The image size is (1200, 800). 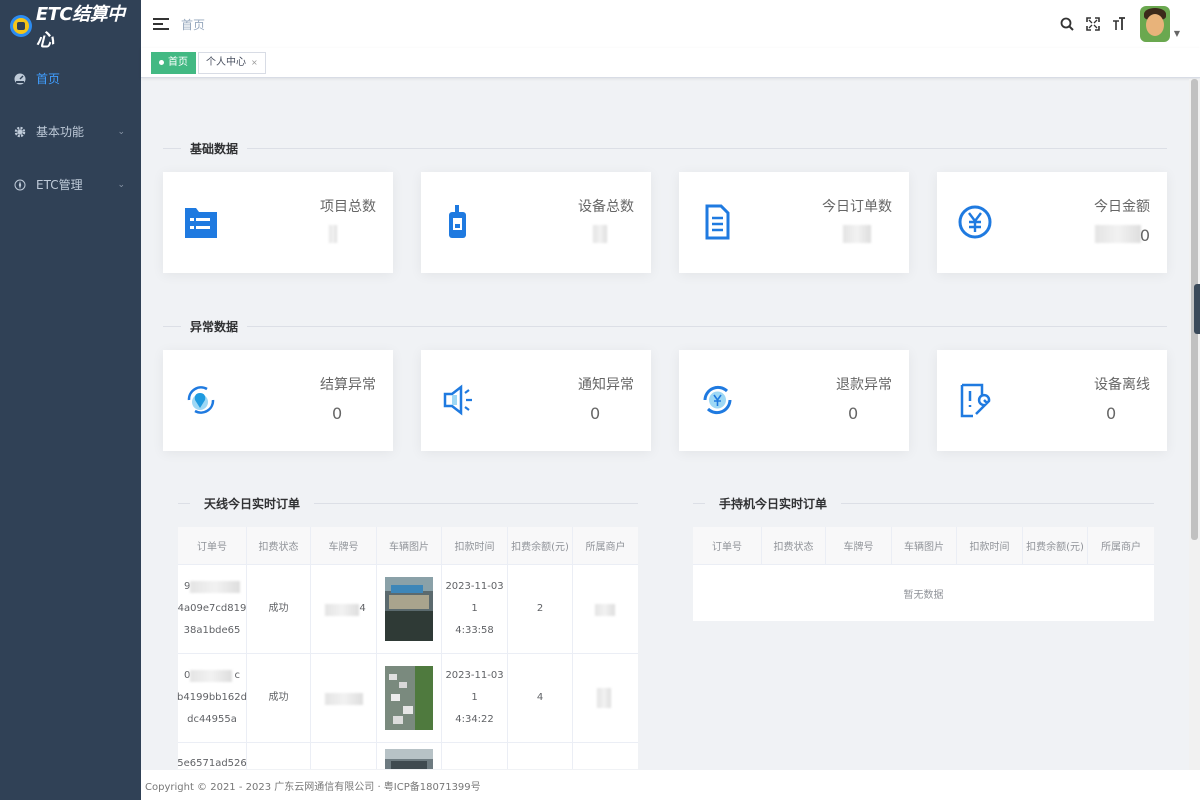 What do you see at coordinates (606, 385) in the screenshot?
I see `card-title: 通知异常` at bounding box center [606, 385].